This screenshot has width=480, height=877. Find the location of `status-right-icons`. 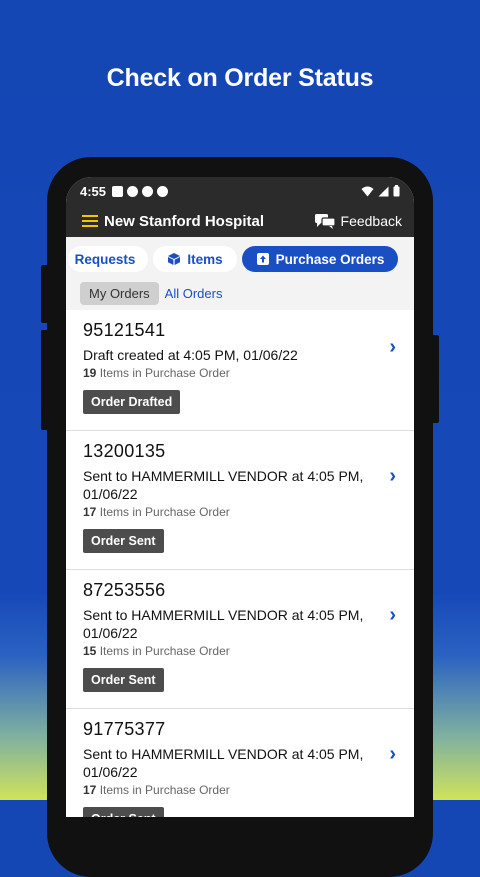

status-right-icons is located at coordinates (380, 191).